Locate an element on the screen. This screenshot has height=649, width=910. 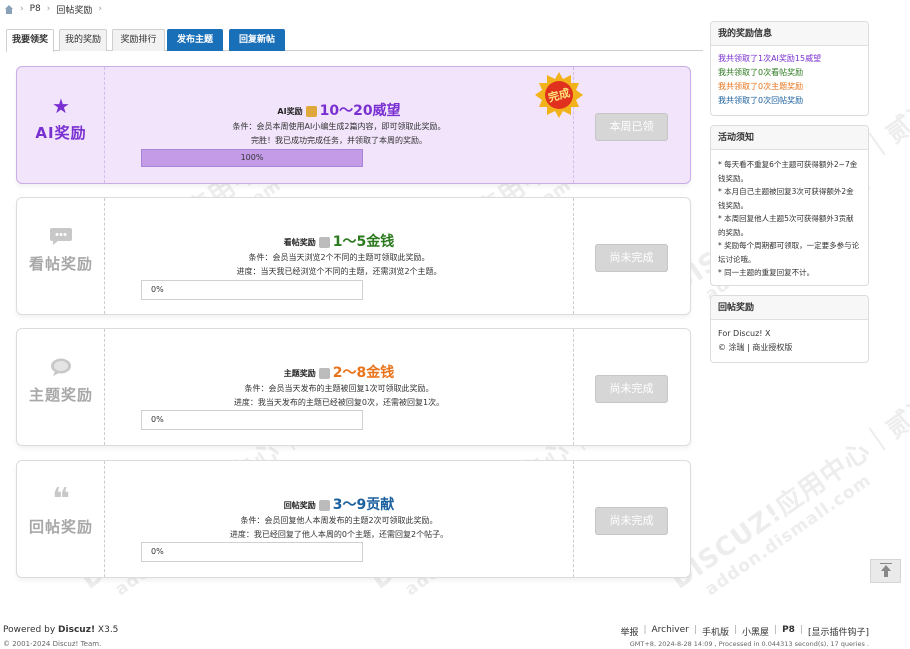
reward-label: 回帖奖励 is located at coordinates (299, 505).